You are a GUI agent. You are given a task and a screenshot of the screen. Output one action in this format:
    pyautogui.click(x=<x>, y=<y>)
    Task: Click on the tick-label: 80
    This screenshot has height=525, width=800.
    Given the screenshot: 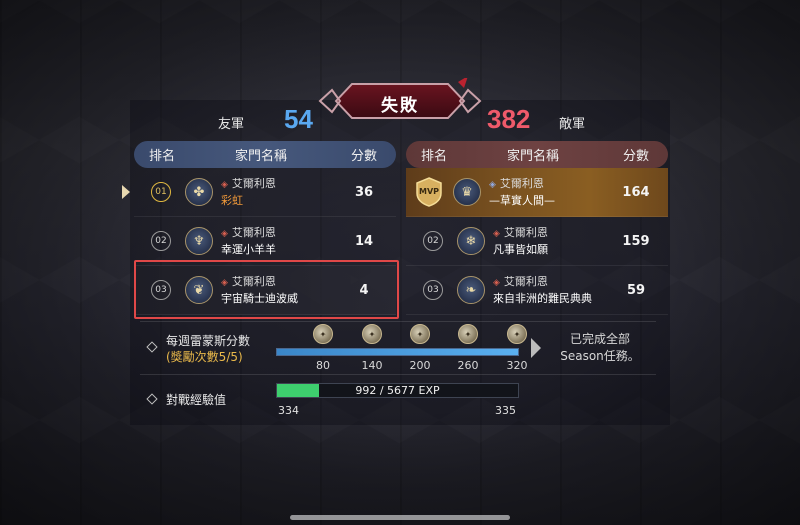 What is the action you would take?
    pyautogui.click(x=323, y=365)
    